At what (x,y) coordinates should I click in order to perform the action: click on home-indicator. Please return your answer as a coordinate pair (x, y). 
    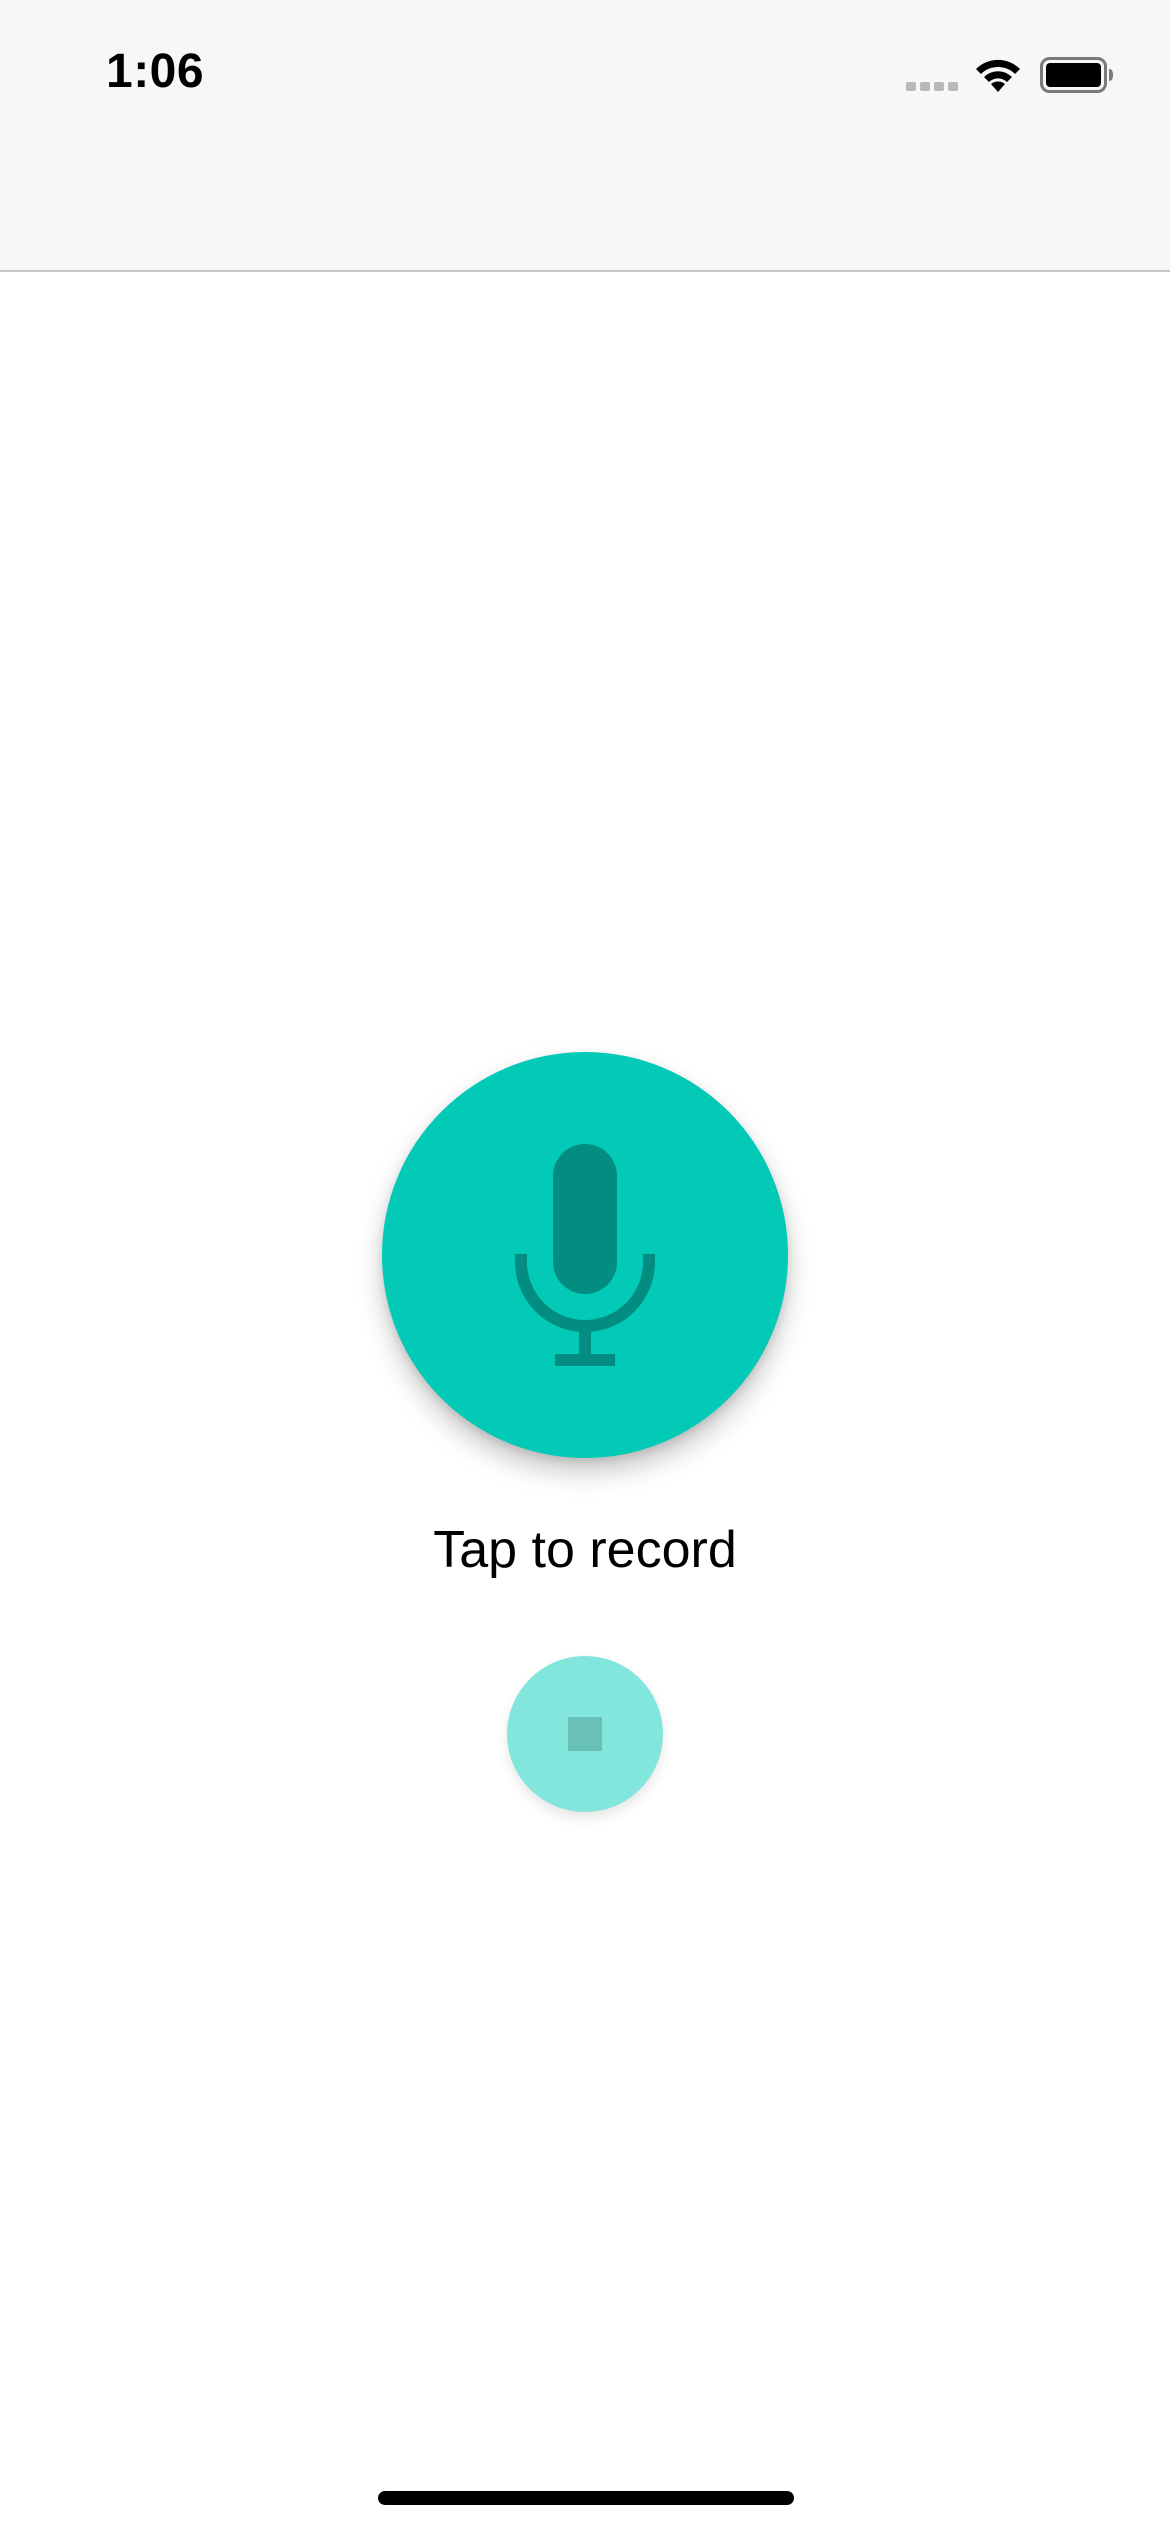
    Looking at the image, I should click on (586, 2498).